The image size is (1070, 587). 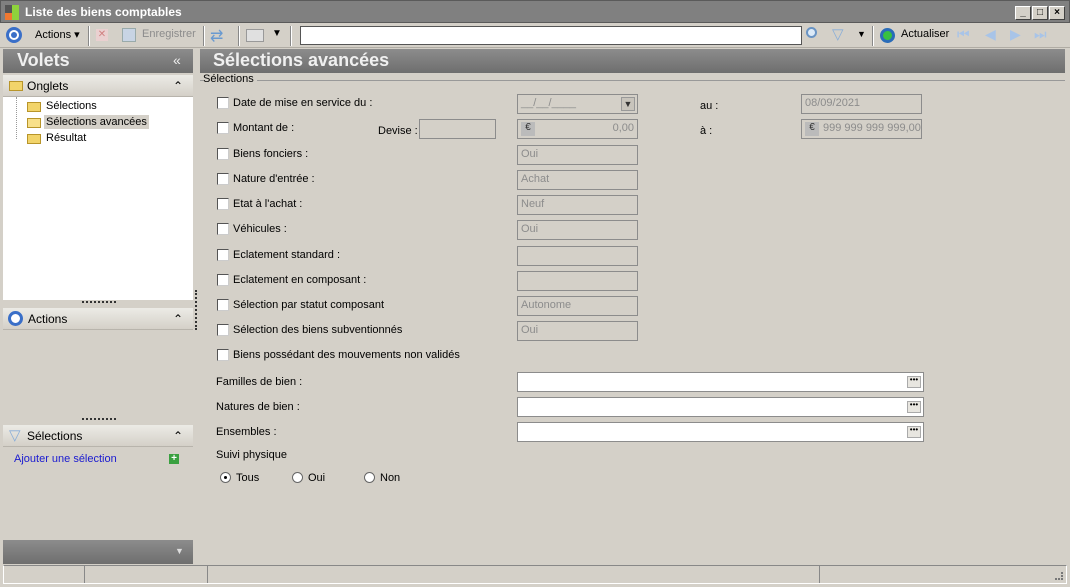 I want to click on row-label: Nature d'entrée :, so click(x=274, y=179).